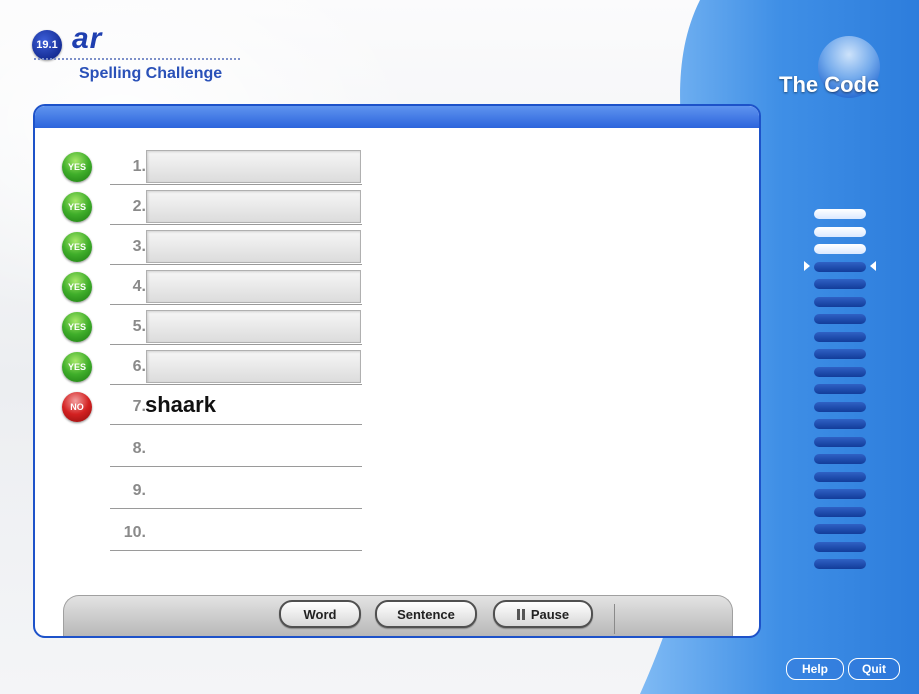  What do you see at coordinates (235, 491) in the screenshot?
I see `word-row: 9.` at bounding box center [235, 491].